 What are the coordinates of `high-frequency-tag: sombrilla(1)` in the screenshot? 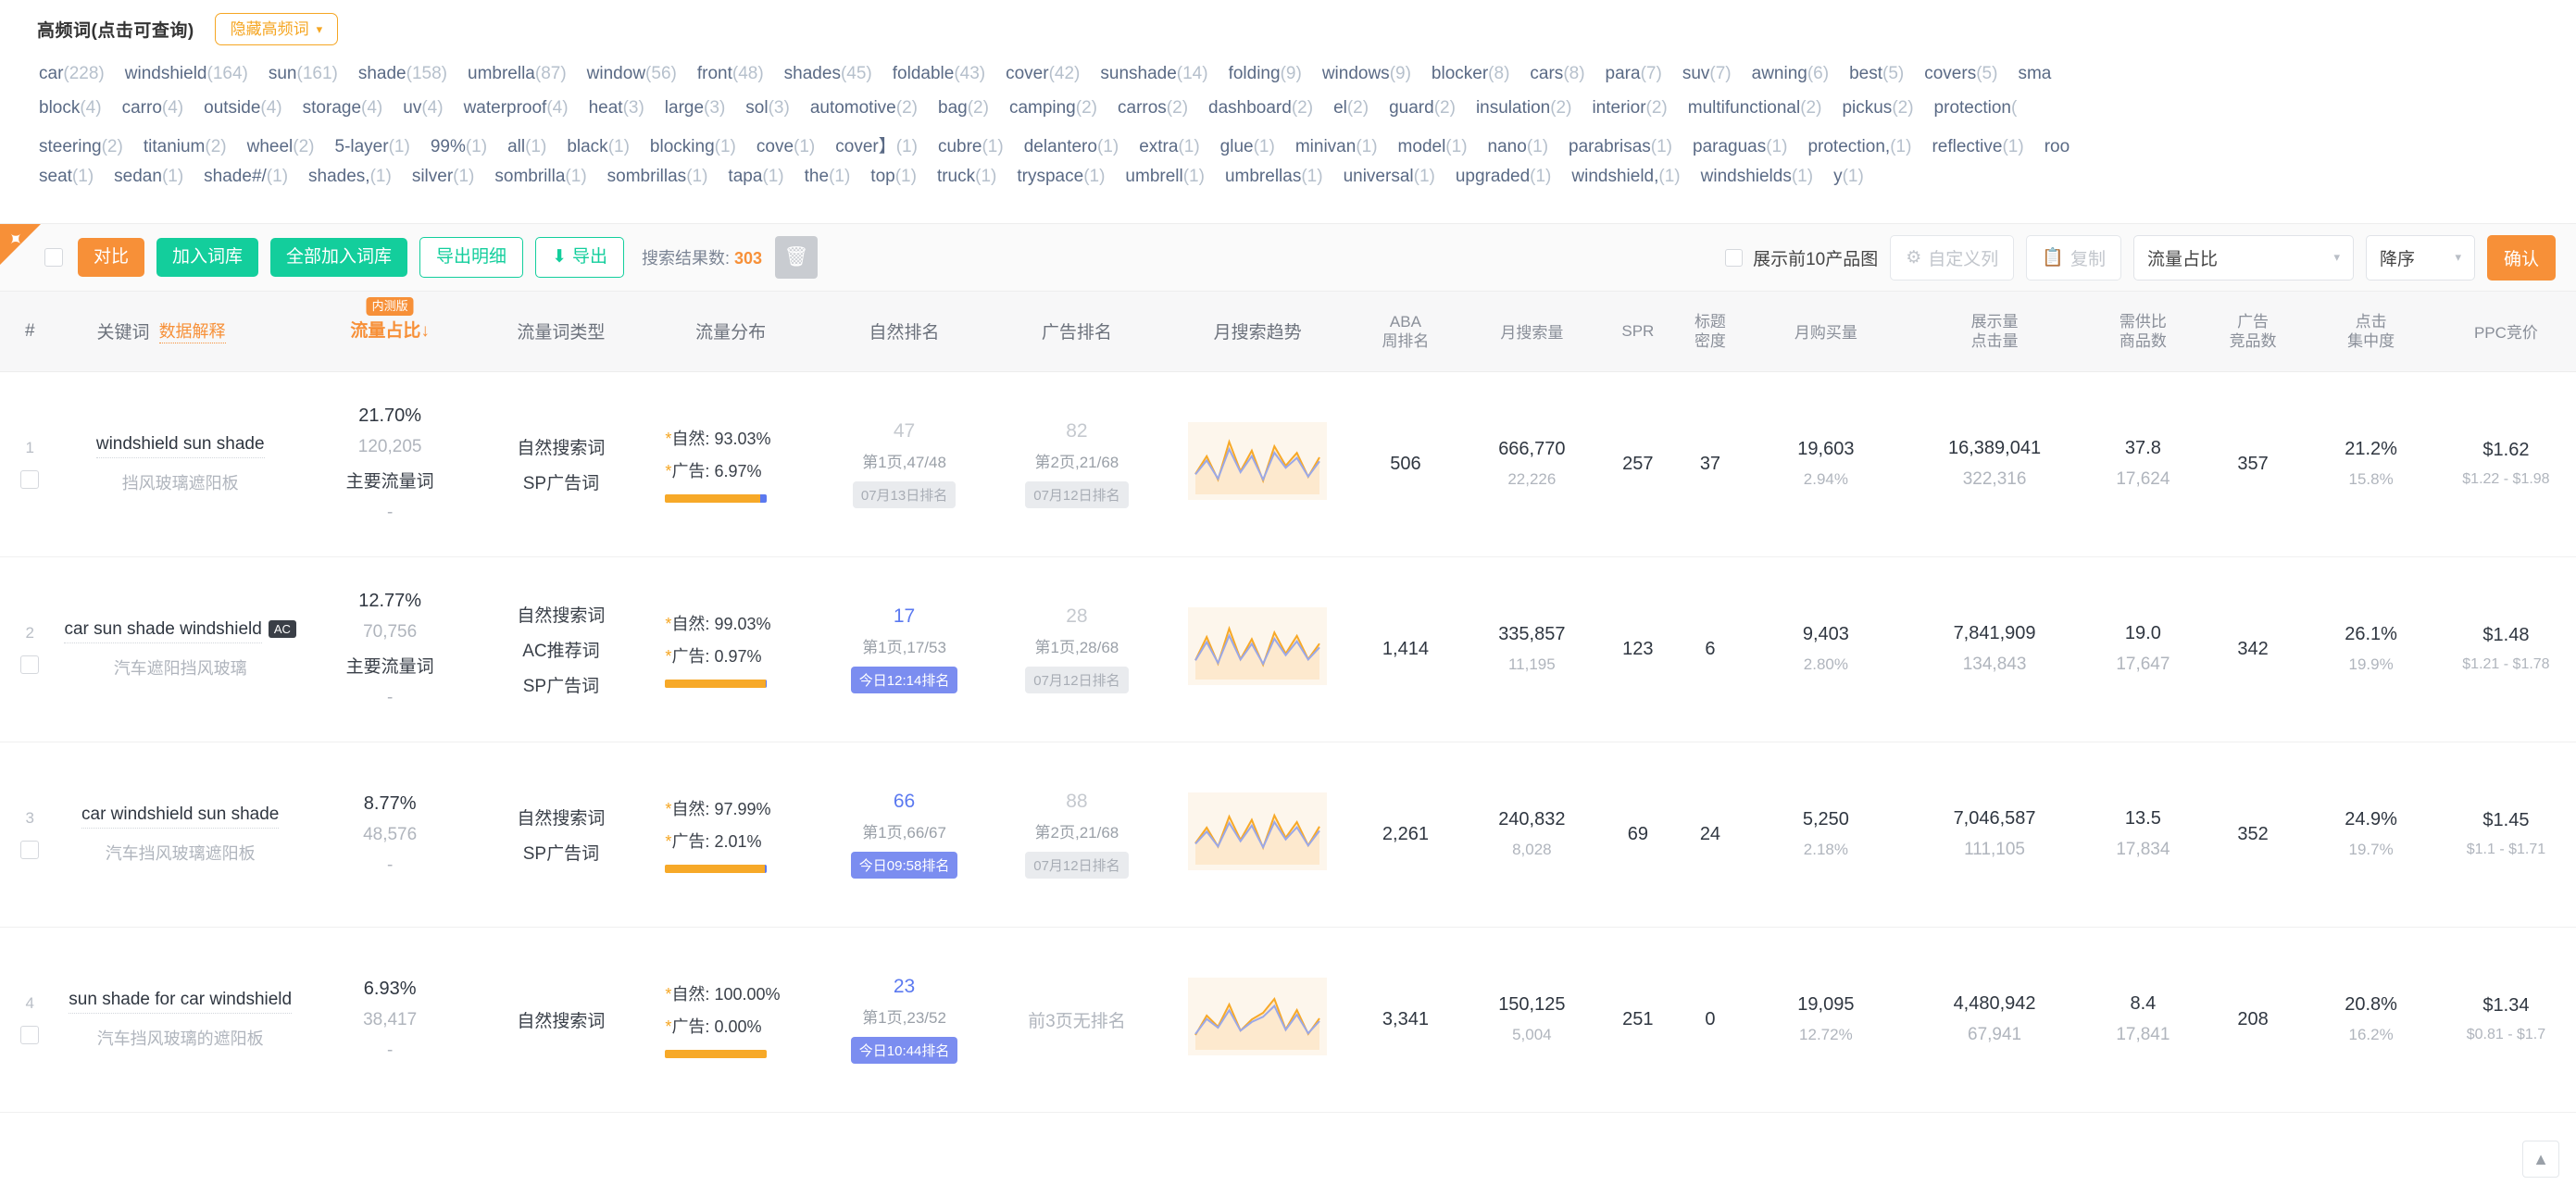 It's located at (540, 177).